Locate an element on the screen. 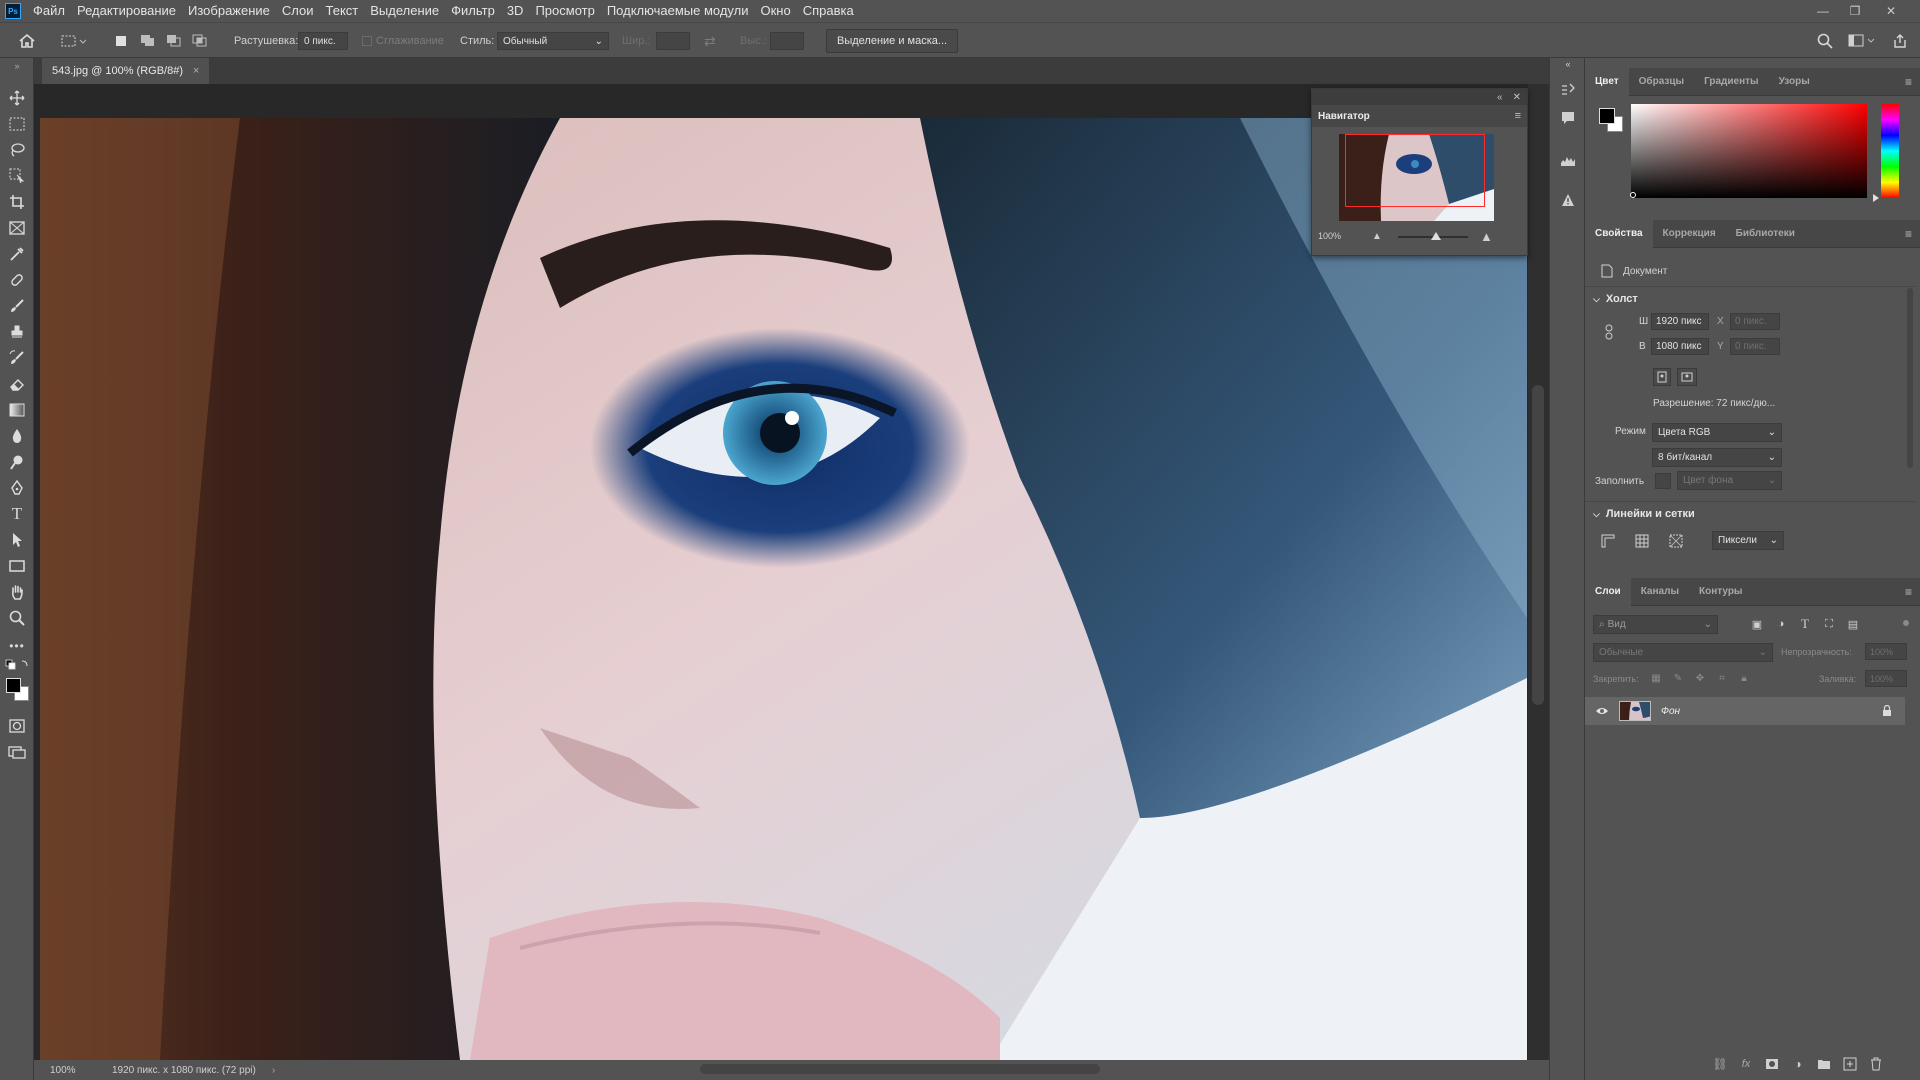 The height and width of the screenshot is (1080, 1920). frame-tool-icon is located at coordinates (17, 228).